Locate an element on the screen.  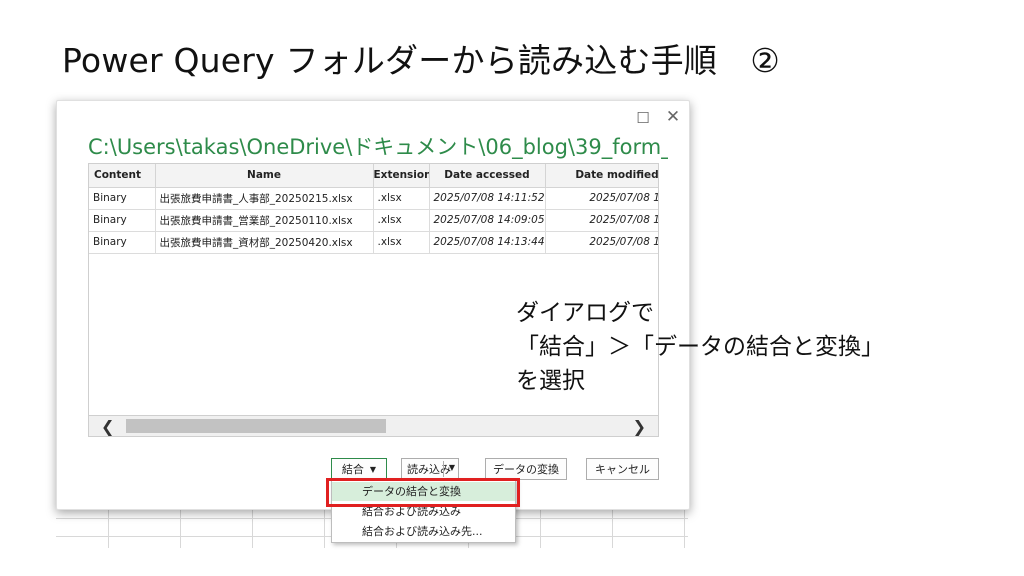
cell-date-modified: 2025/07/08 14:11 is located at coordinates (601, 198).